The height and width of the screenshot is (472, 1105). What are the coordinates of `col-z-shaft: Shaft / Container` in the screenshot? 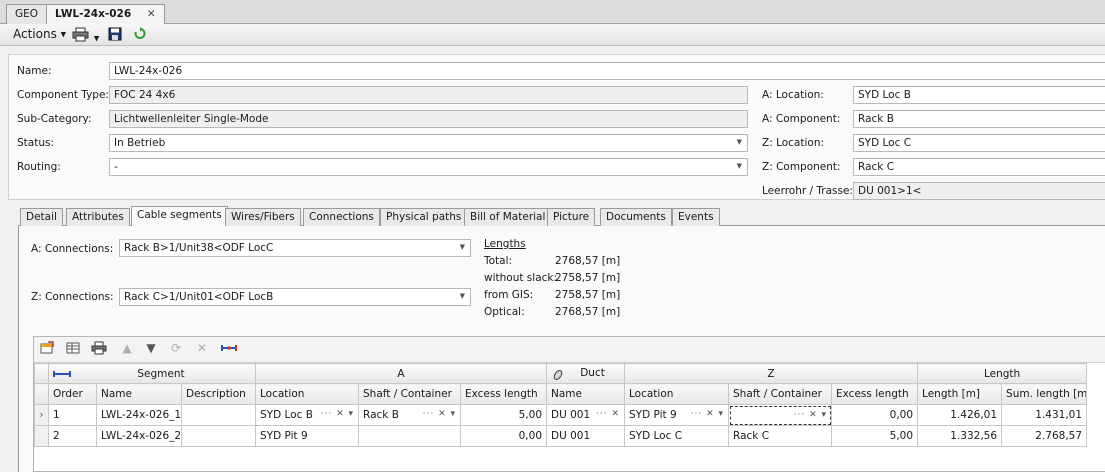 It's located at (780, 394).